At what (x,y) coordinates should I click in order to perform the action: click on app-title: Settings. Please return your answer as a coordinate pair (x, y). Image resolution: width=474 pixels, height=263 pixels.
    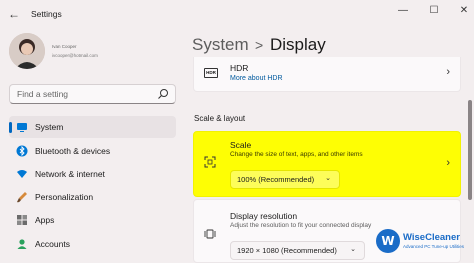
    Looking at the image, I should click on (46, 14).